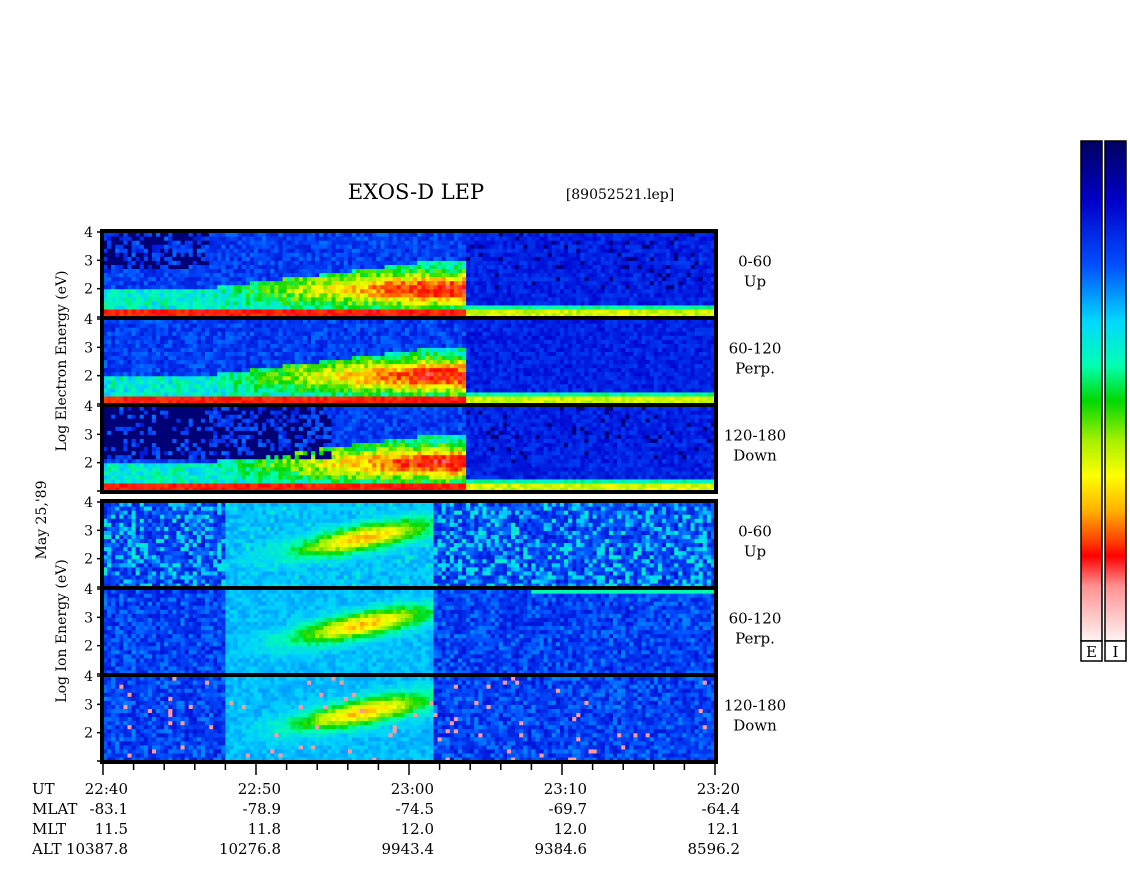  What do you see at coordinates (400, 715) in the screenshot?
I see `spectrogram-panel-6: 4 3 2` at bounding box center [400, 715].